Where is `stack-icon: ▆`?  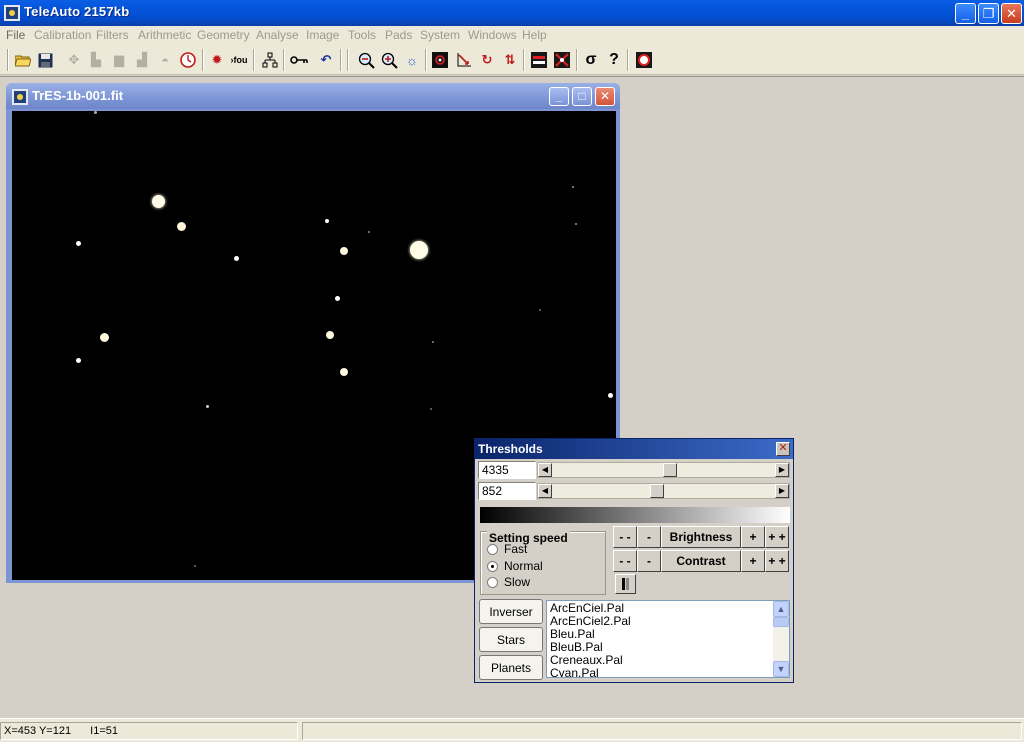 stack-icon: ▆ is located at coordinates (119, 60).